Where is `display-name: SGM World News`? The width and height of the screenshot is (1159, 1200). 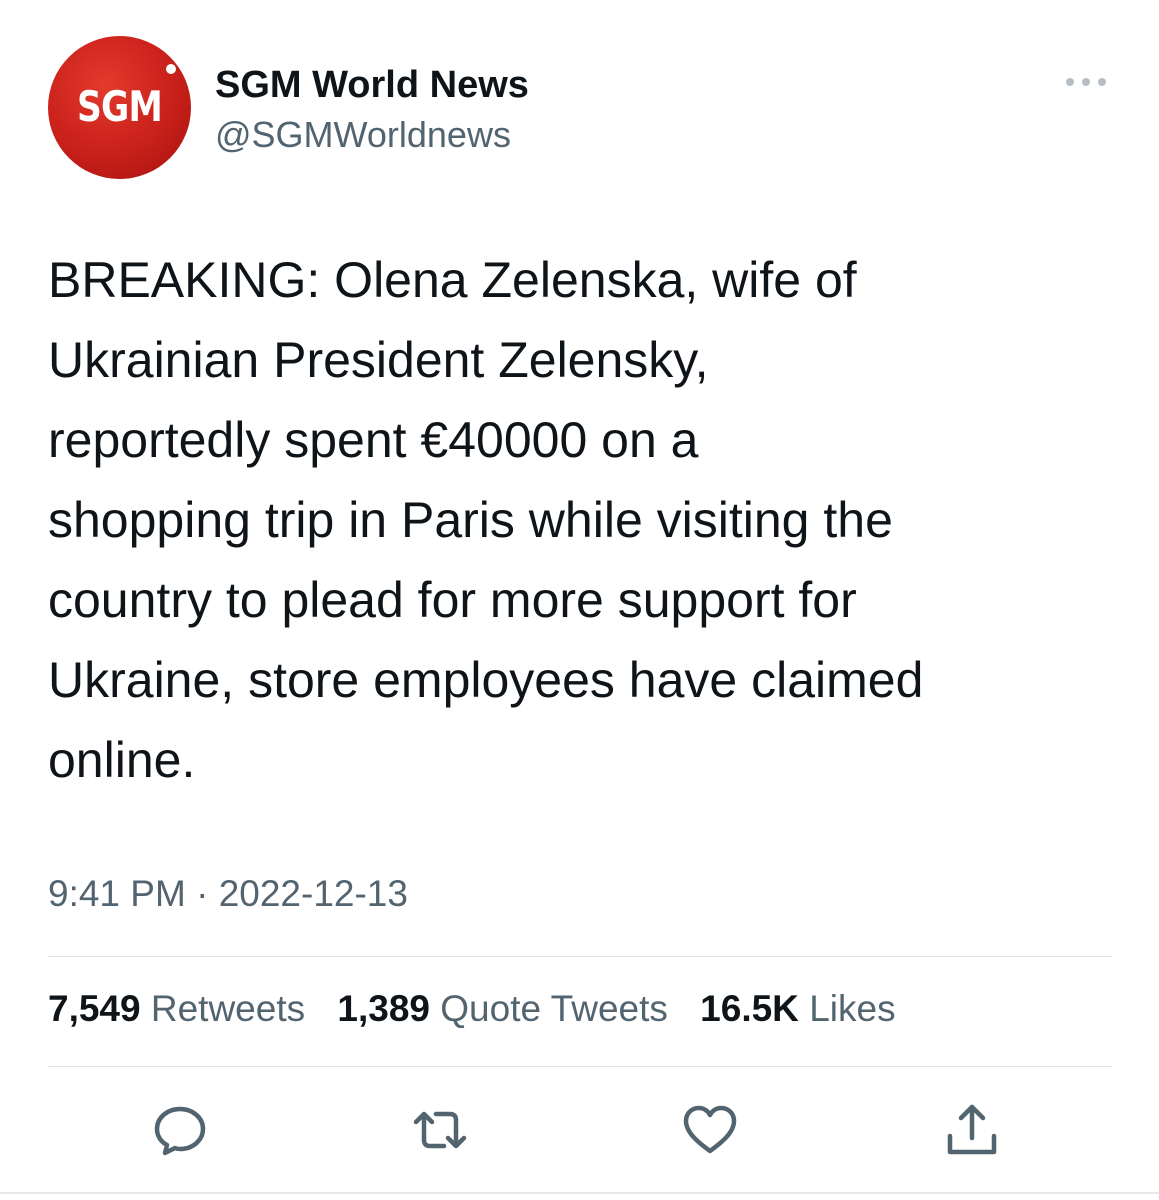 display-name: SGM World News is located at coordinates (372, 85).